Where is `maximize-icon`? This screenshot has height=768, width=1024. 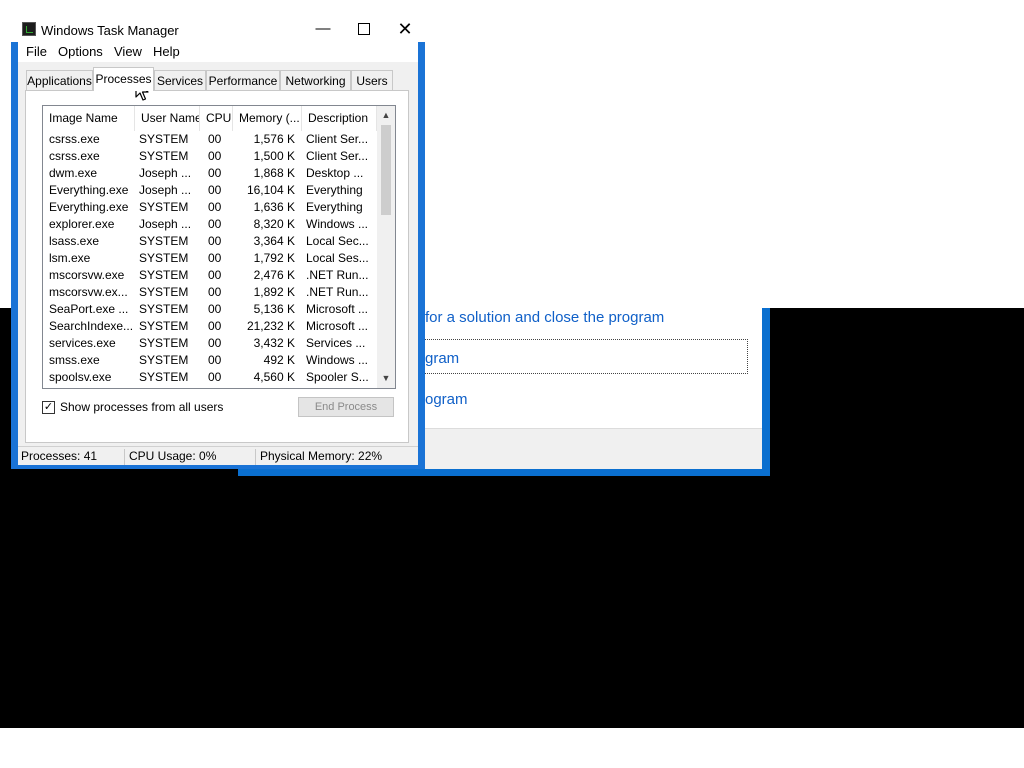 maximize-icon is located at coordinates (364, 29).